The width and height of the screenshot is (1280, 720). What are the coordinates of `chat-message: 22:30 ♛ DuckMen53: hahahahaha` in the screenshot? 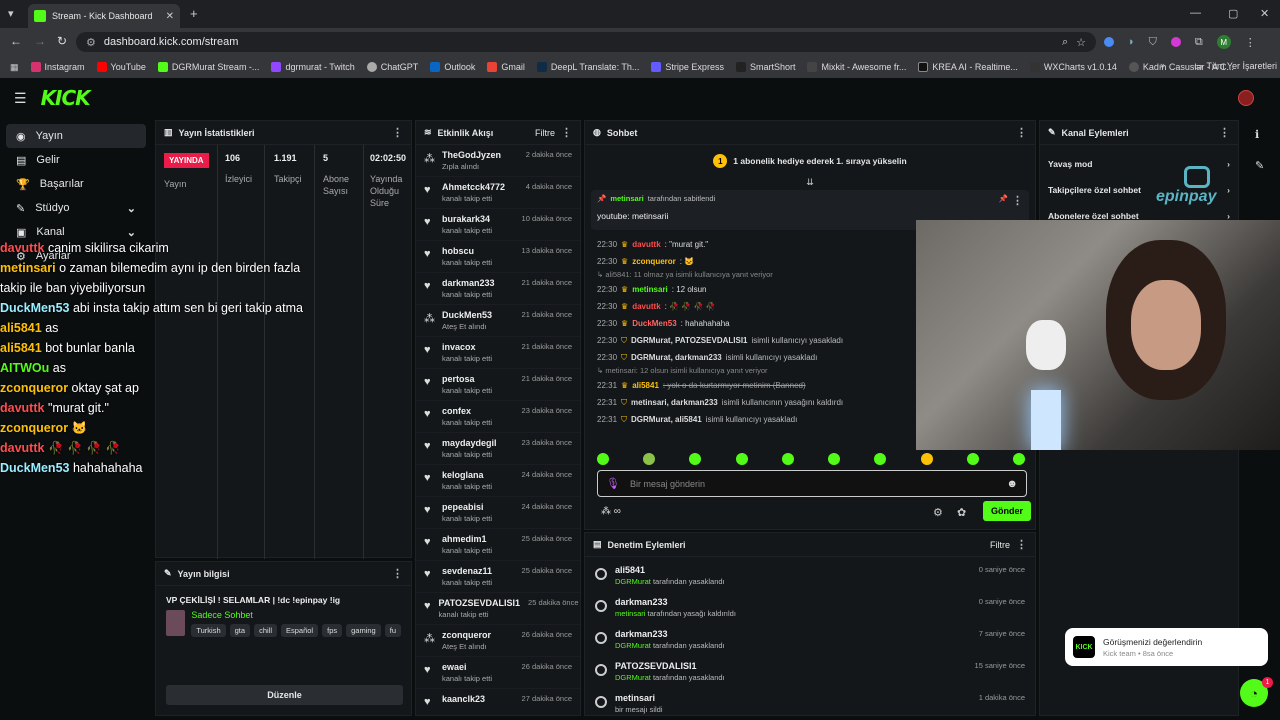 It's located at (750, 323).